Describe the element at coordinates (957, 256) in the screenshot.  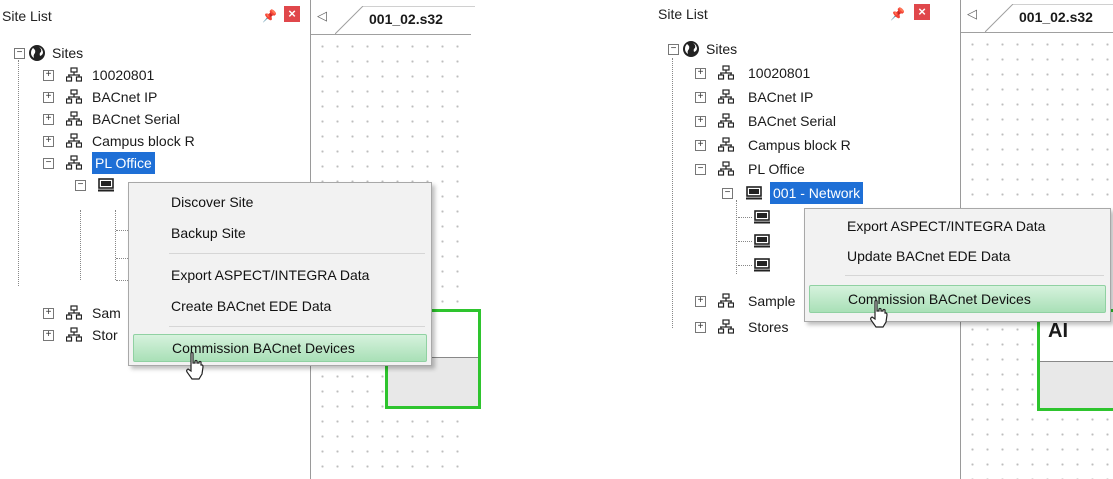
I see `menu-item-update-ede: Update BACnet EDE Data` at that location.